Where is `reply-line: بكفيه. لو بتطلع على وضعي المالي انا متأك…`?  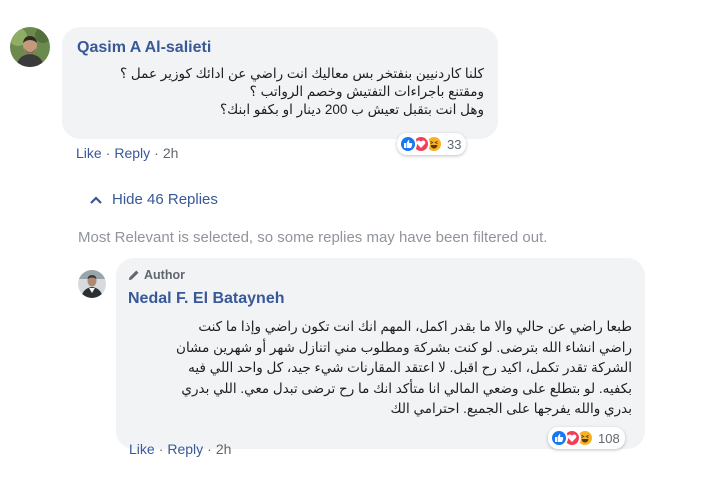
reply-line: بكفيه. لو بتطلع على وضعي المالي انا متأك… is located at coordinates (406, 388).